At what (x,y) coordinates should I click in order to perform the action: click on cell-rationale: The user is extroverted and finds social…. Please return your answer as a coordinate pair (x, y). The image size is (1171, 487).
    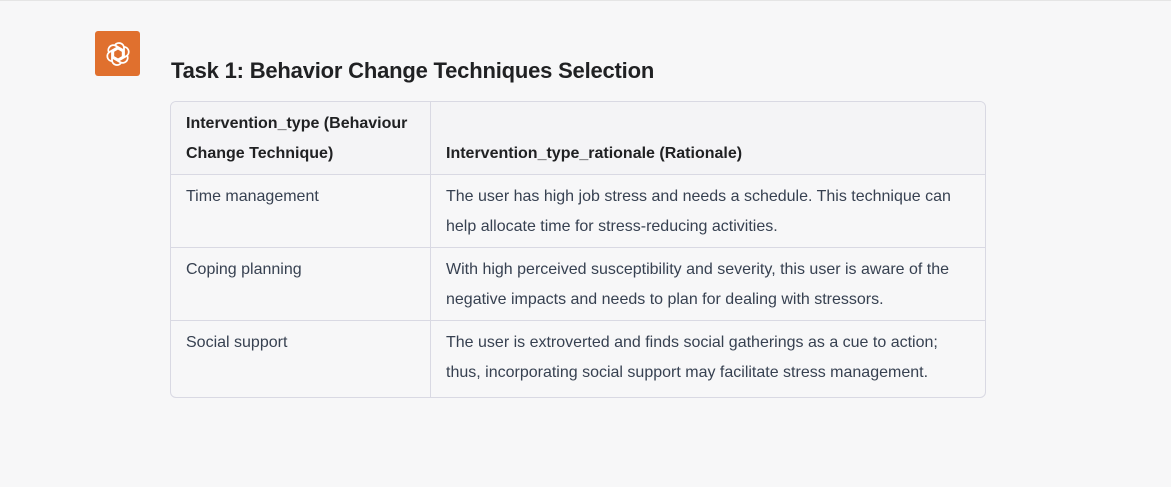
    Looking at the image, I should click on (692, 357).